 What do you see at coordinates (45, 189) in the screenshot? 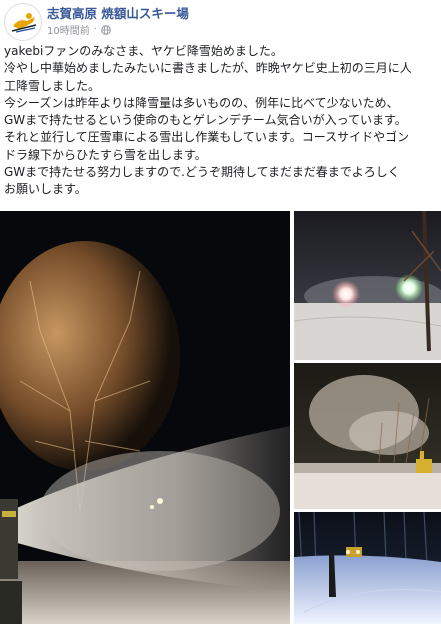
I see `post-line: お願いします。` at bounding box center [45, 189].